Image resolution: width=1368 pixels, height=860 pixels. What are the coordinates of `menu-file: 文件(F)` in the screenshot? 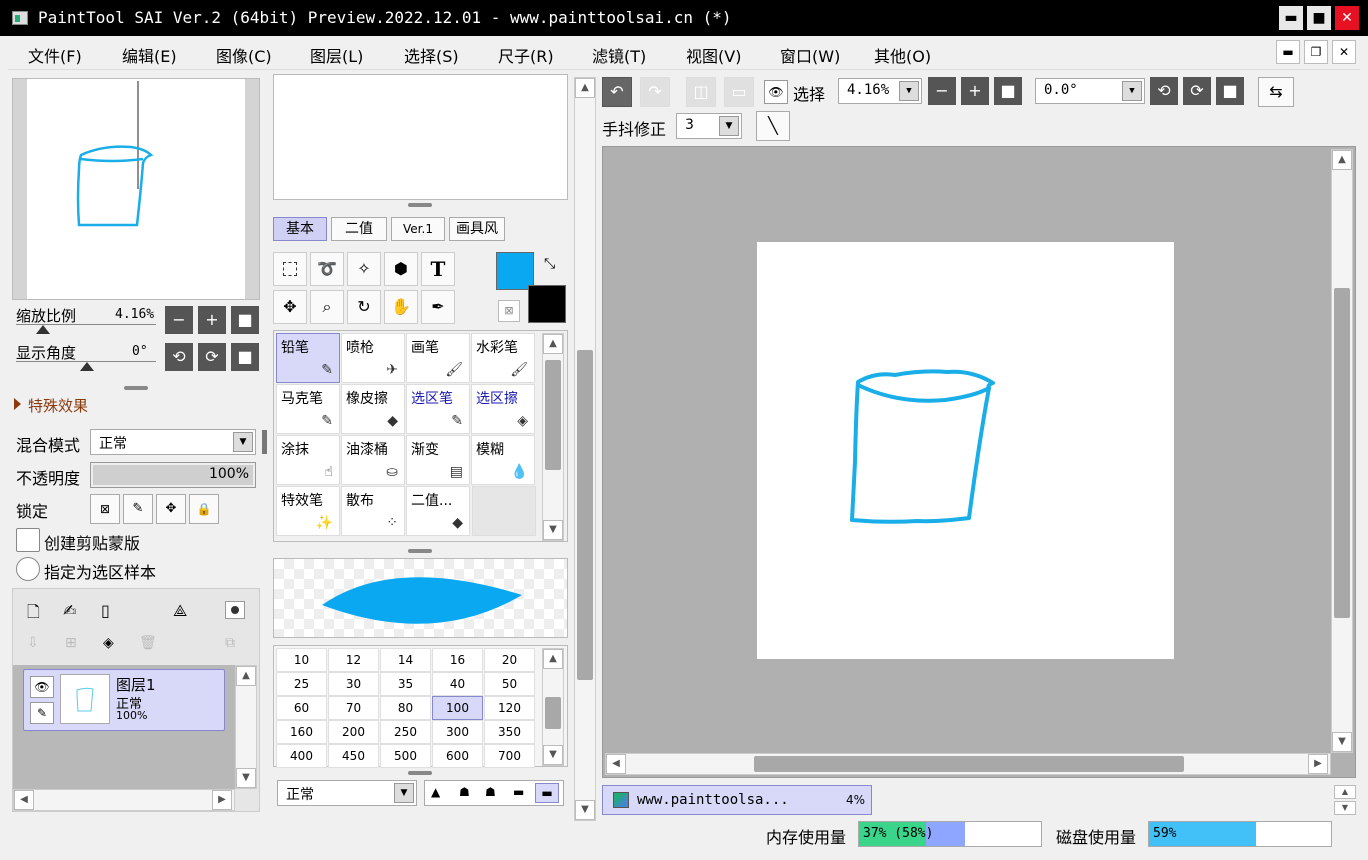 It's located at (55, 55).